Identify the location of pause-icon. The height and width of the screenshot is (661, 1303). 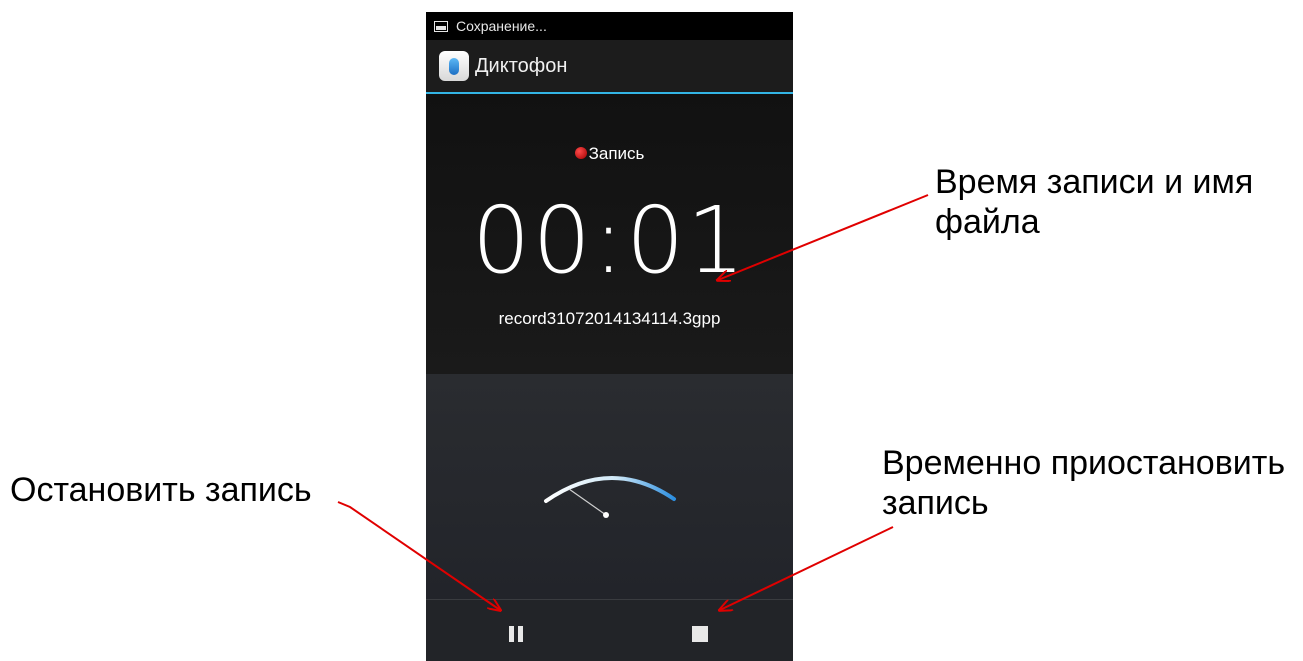
(511, 634).